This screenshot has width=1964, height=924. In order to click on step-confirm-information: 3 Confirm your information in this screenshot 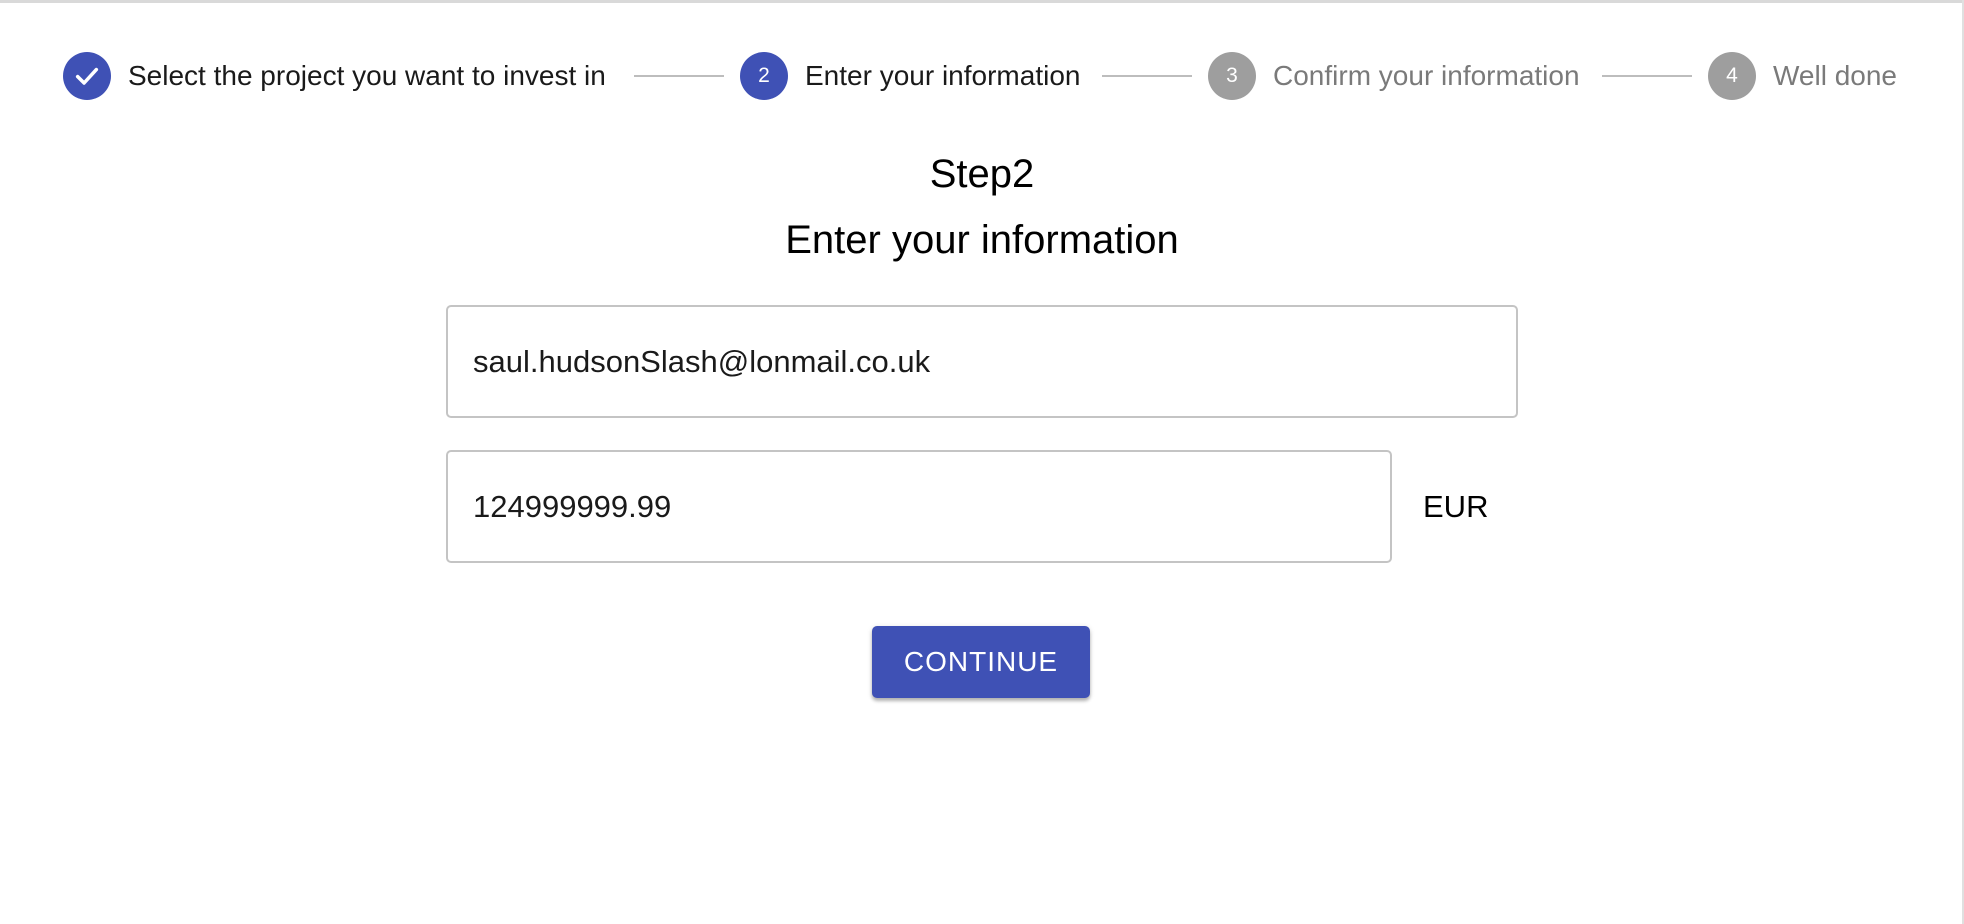, I will do `click(1394, 76)`.